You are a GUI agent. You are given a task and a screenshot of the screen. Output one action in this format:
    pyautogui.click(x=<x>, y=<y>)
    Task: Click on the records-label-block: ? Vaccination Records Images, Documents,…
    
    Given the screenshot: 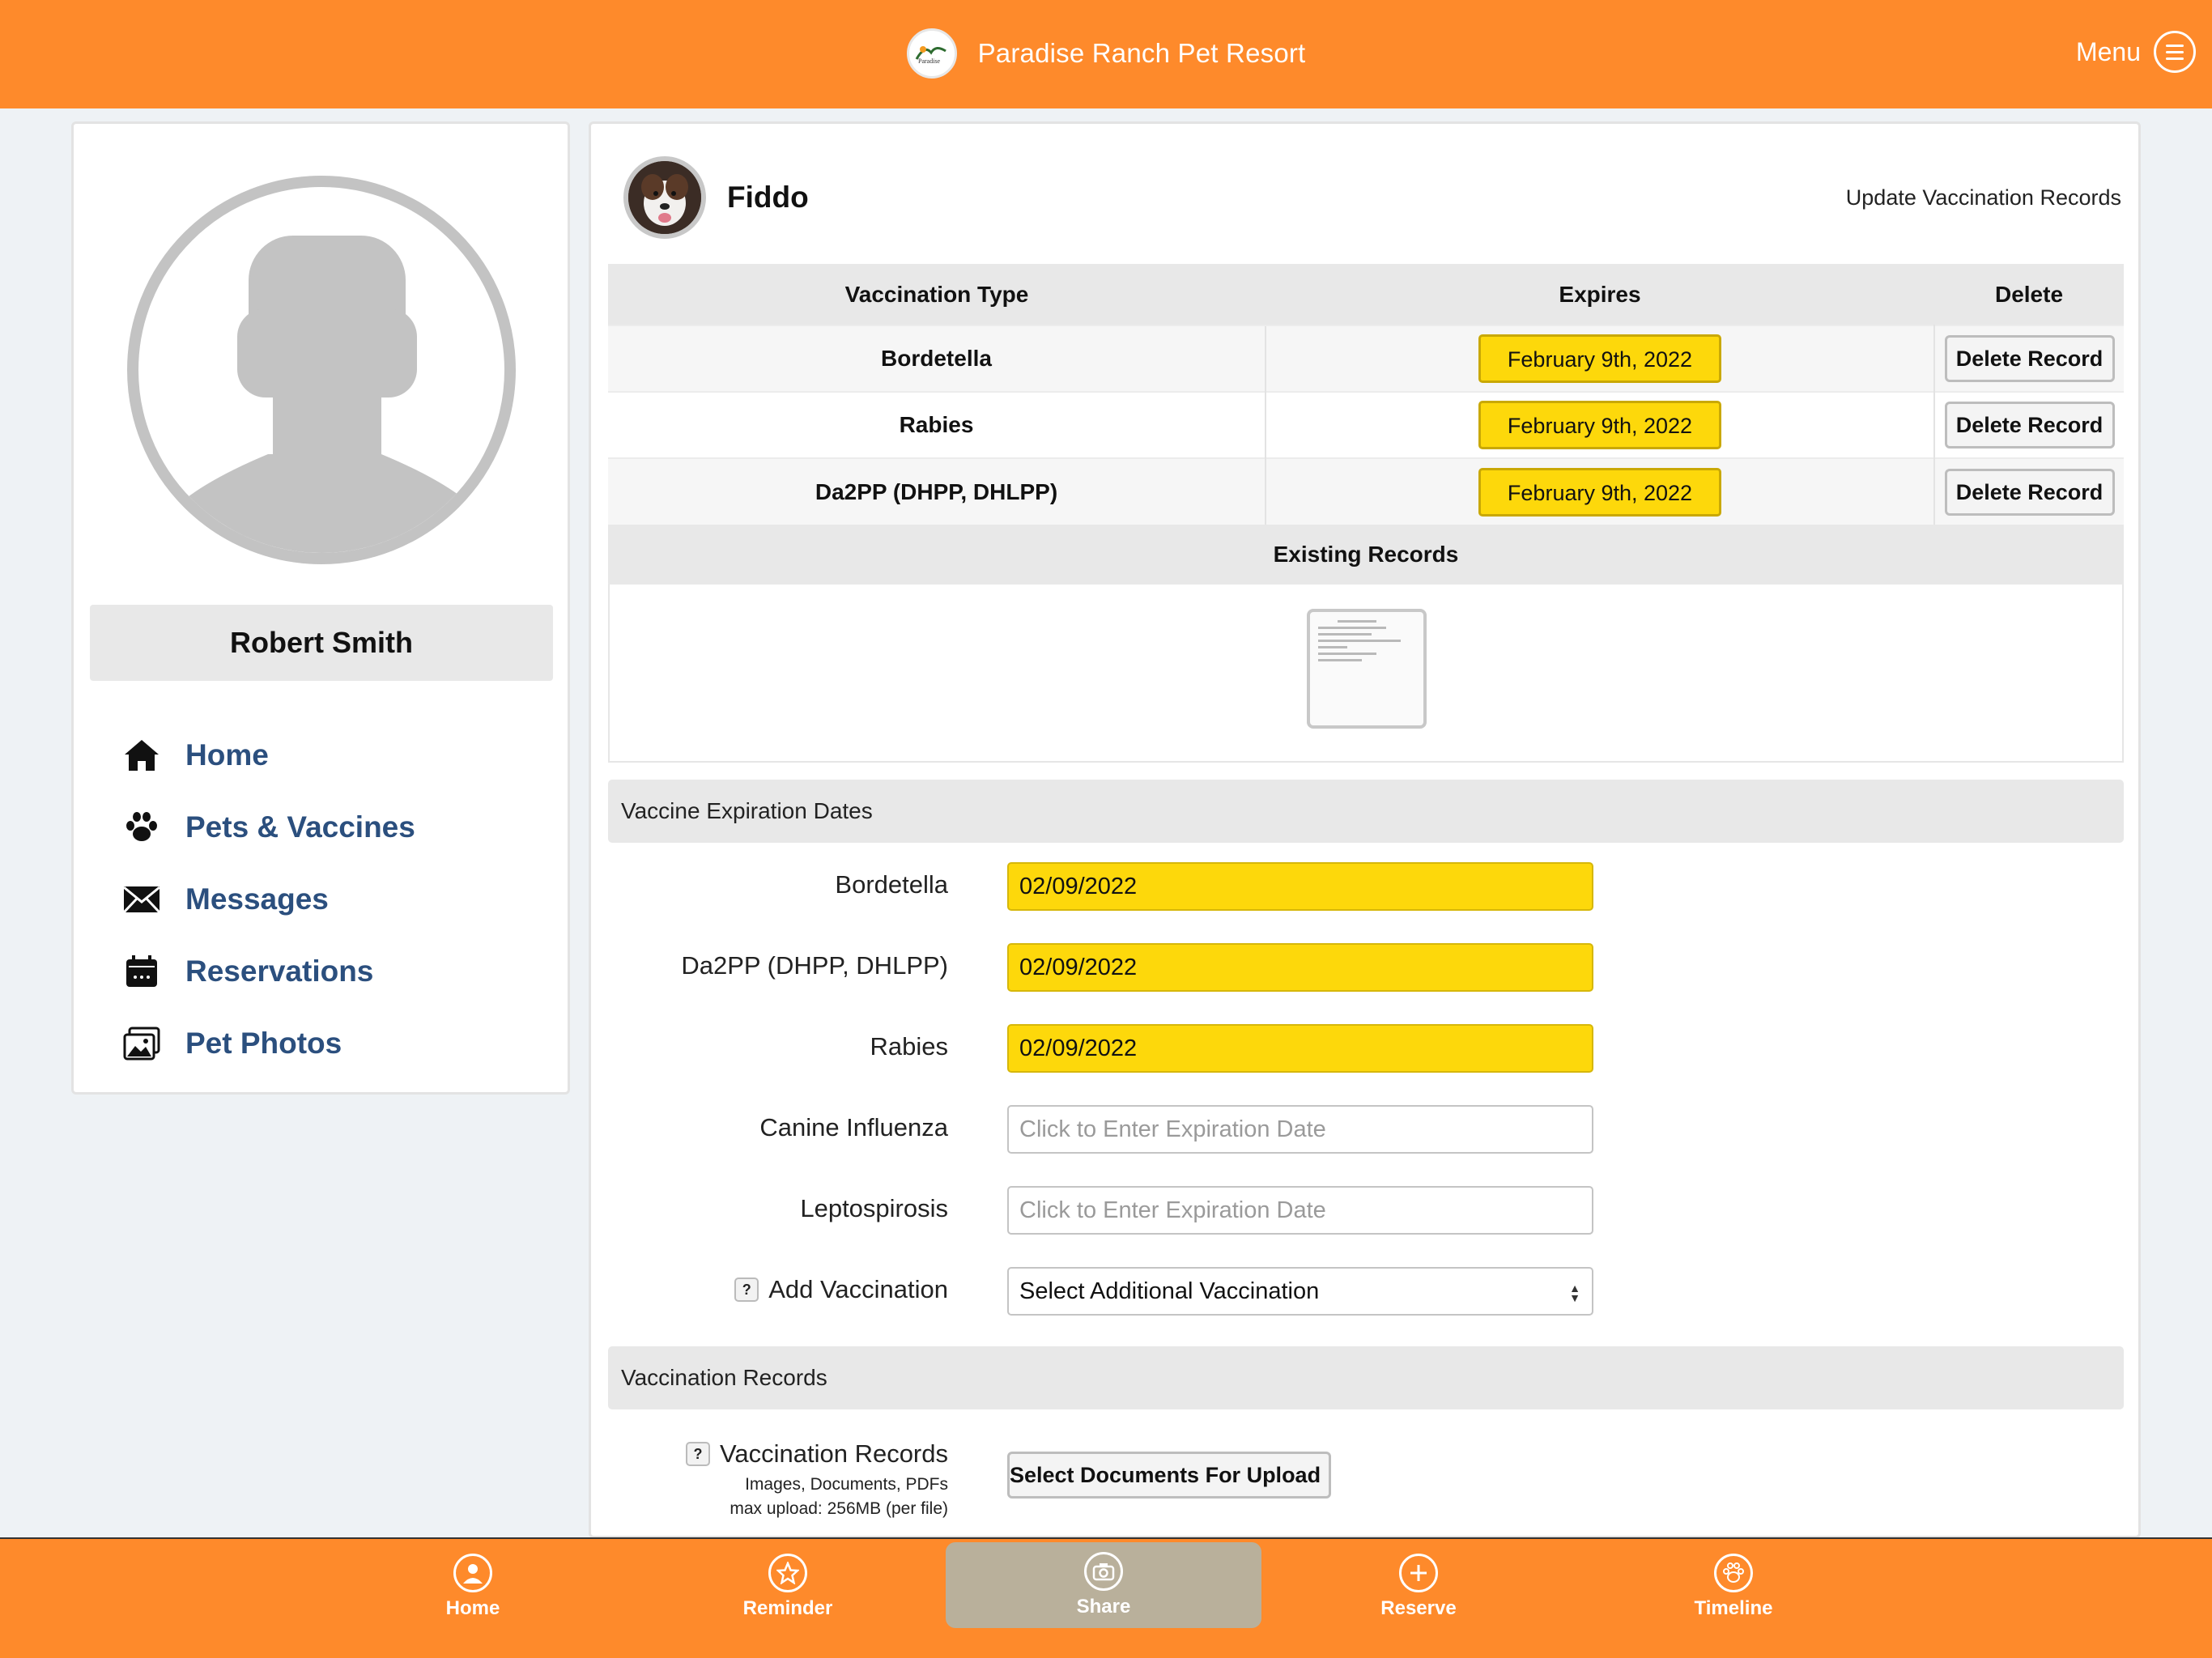 What is the action you would take?
    pyautogui.click(x=816, y=1479)
    